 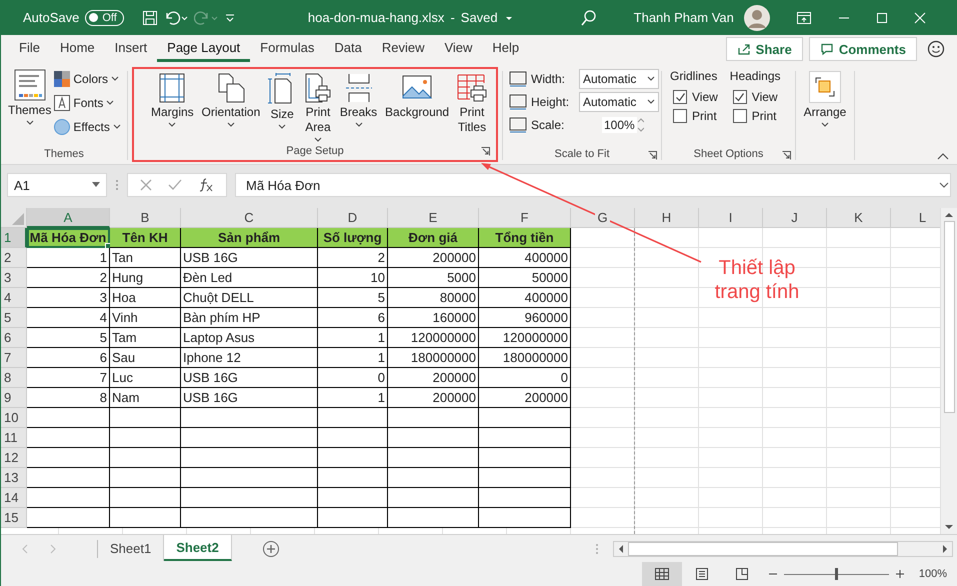 I want to click on table-cell: Luc, so click(x=145, y=378).